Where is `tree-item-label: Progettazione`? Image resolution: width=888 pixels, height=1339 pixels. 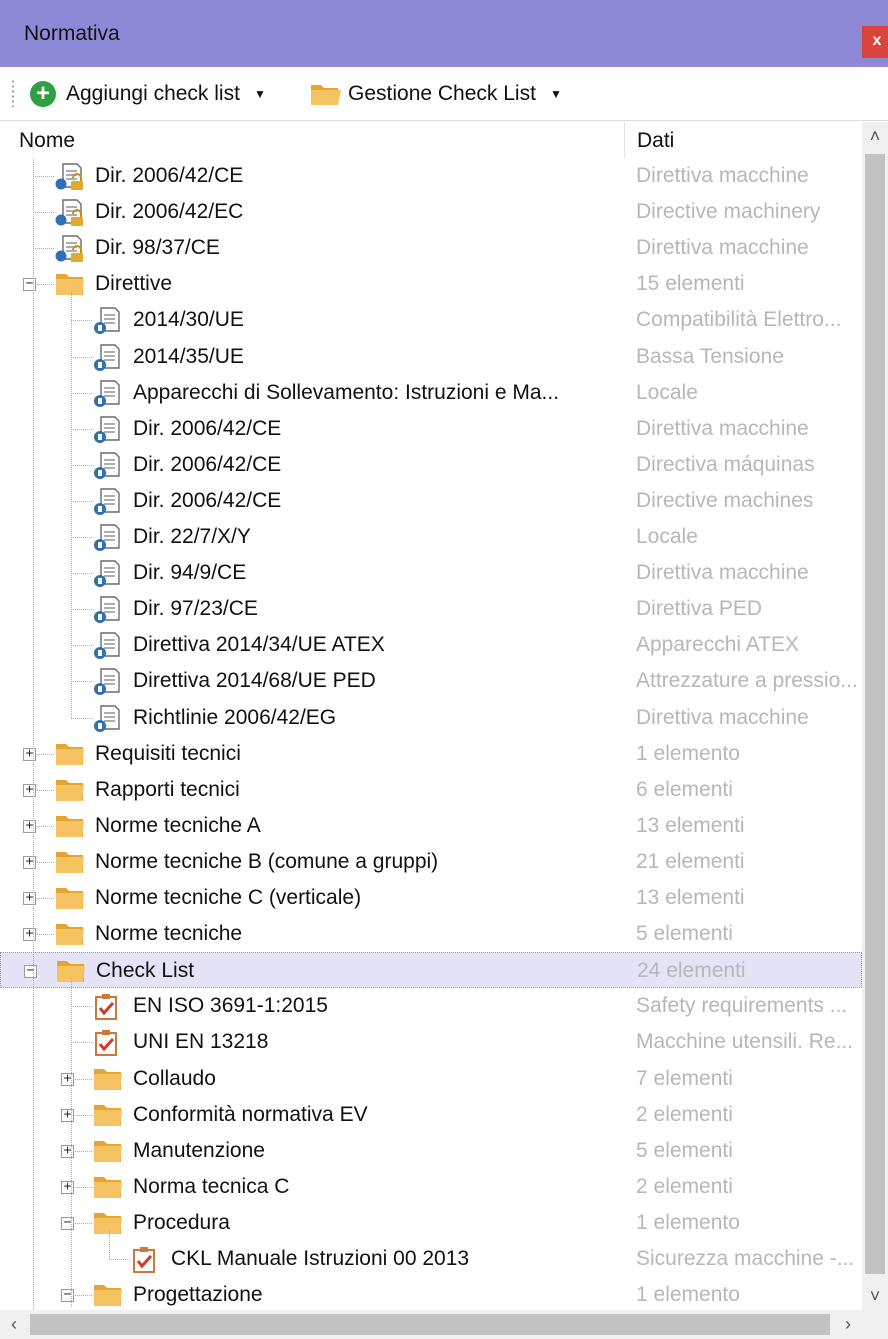 tree-item-label: Progettazione is located at coordinates (198, 1294).